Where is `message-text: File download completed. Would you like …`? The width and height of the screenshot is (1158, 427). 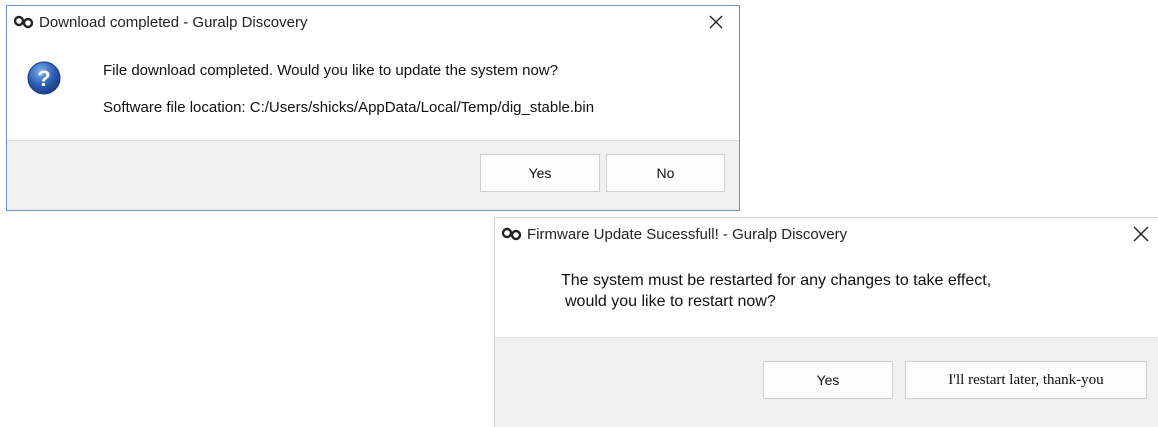
message-text: File download completed. Would you like … is located at coordinates (330, 70).